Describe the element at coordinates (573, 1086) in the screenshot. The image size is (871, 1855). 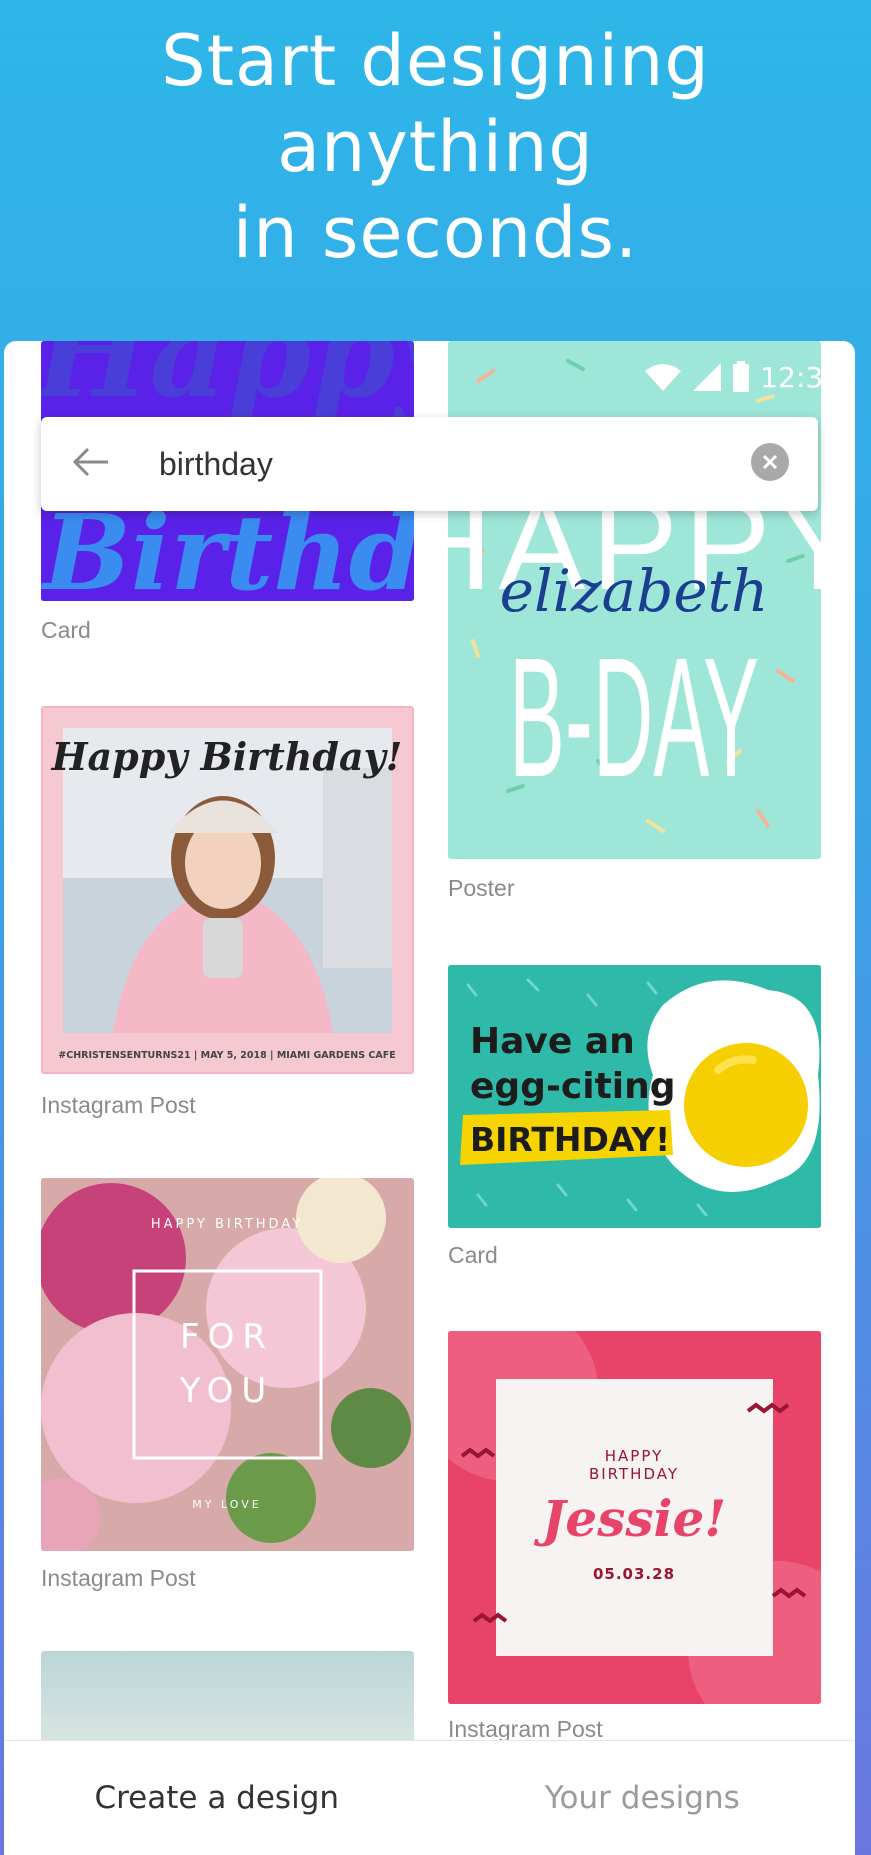
I see `egg-line-2: egg-citing` at that location.